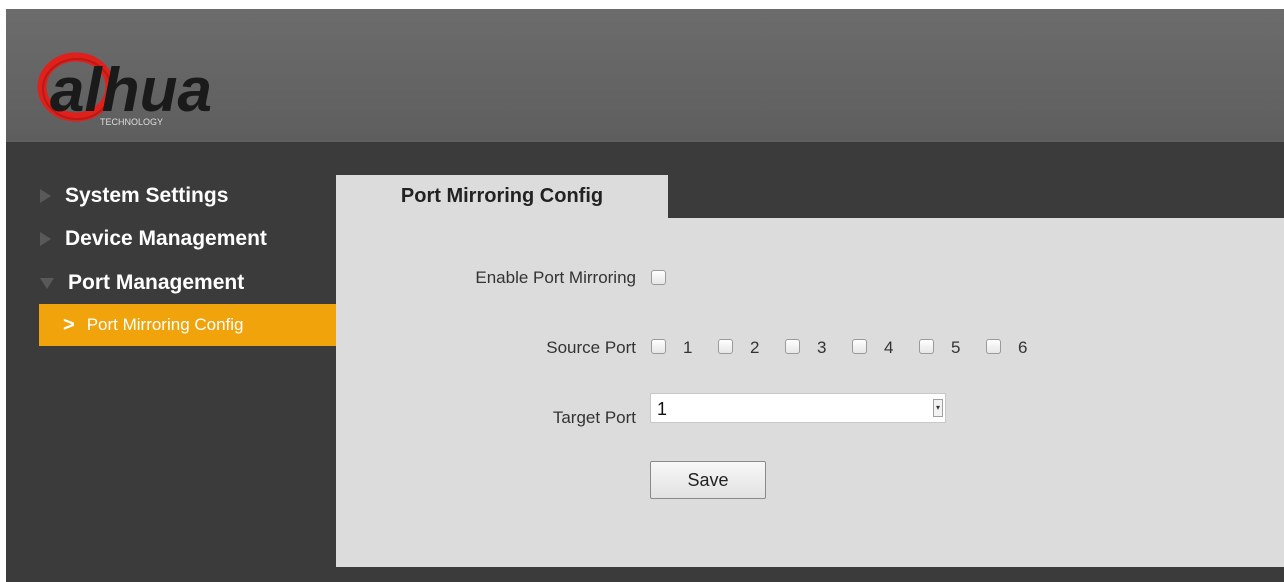 The height and width of the screenshot is (582, 1284). What do you see at coordinates (926, 346) in the screenshot?
I see `source-port-5-checkbox` at bounding box center [926, 346].